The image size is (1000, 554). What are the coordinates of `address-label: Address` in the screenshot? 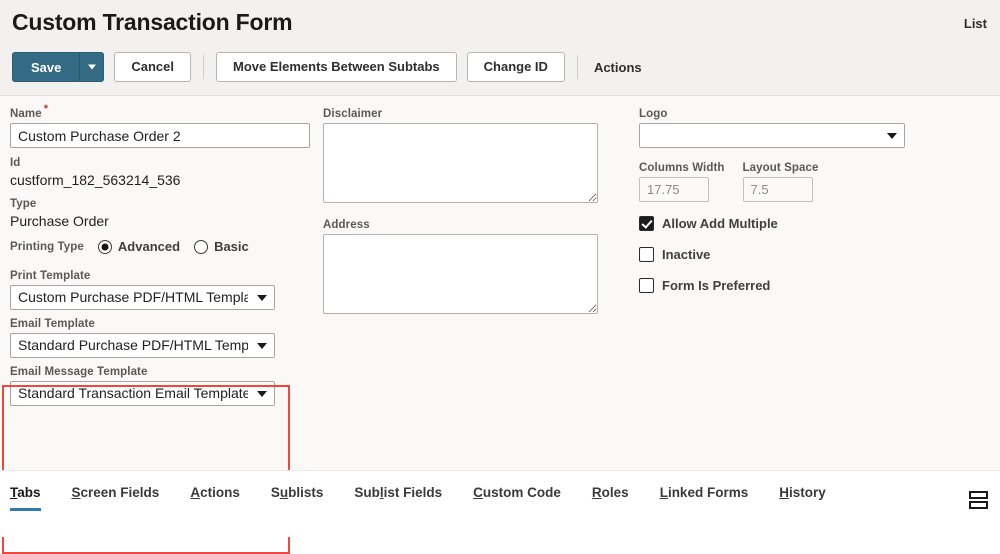 It's located at (346, 225).